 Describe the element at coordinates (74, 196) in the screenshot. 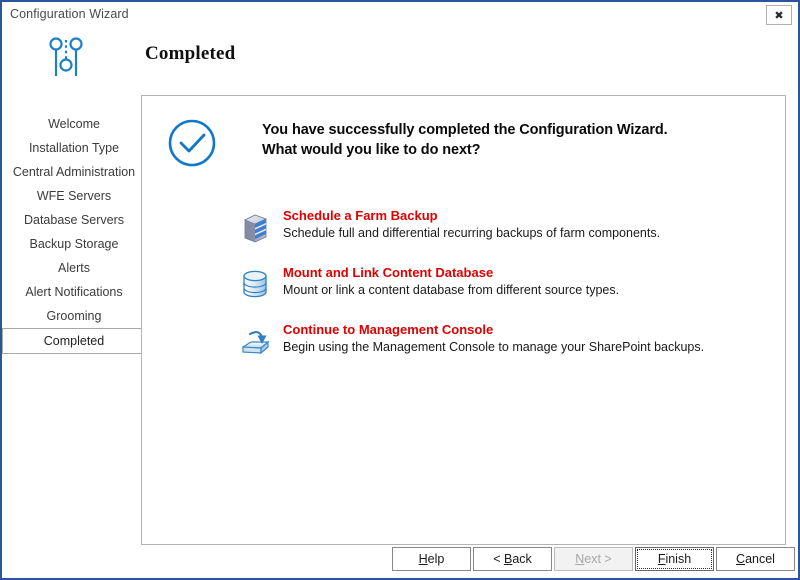

I see `sidebar-item-wfe-servers: WFE Servers` at that location.